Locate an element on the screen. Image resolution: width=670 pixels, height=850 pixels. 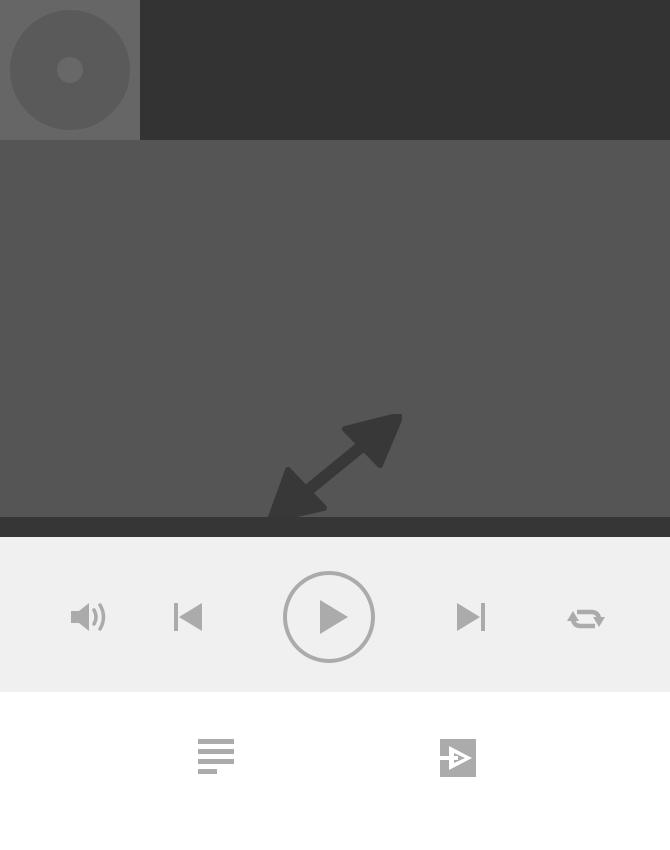
disc-icon is located at coordinates (70, 70).